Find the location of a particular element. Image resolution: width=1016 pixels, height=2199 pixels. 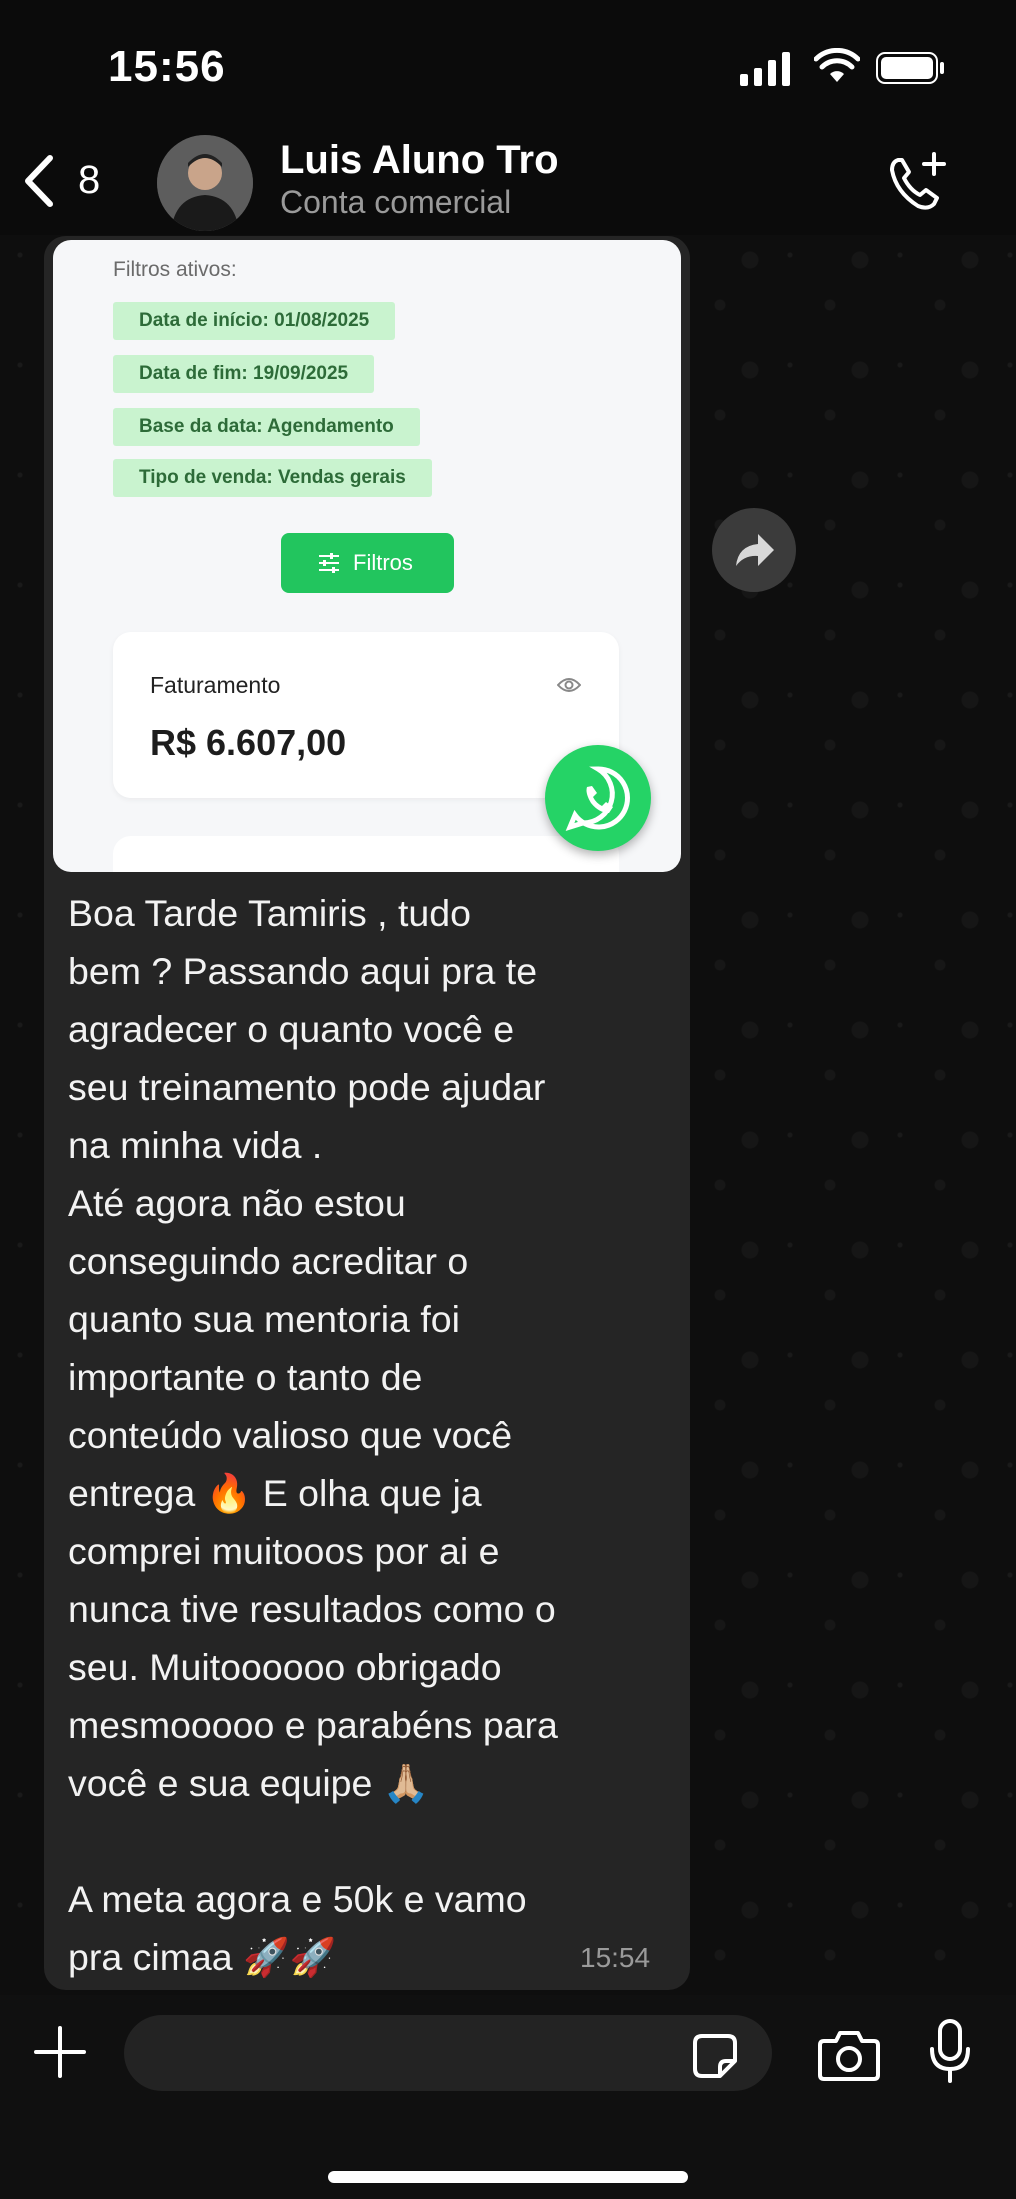

avatar is located at coordinates (205, 183).